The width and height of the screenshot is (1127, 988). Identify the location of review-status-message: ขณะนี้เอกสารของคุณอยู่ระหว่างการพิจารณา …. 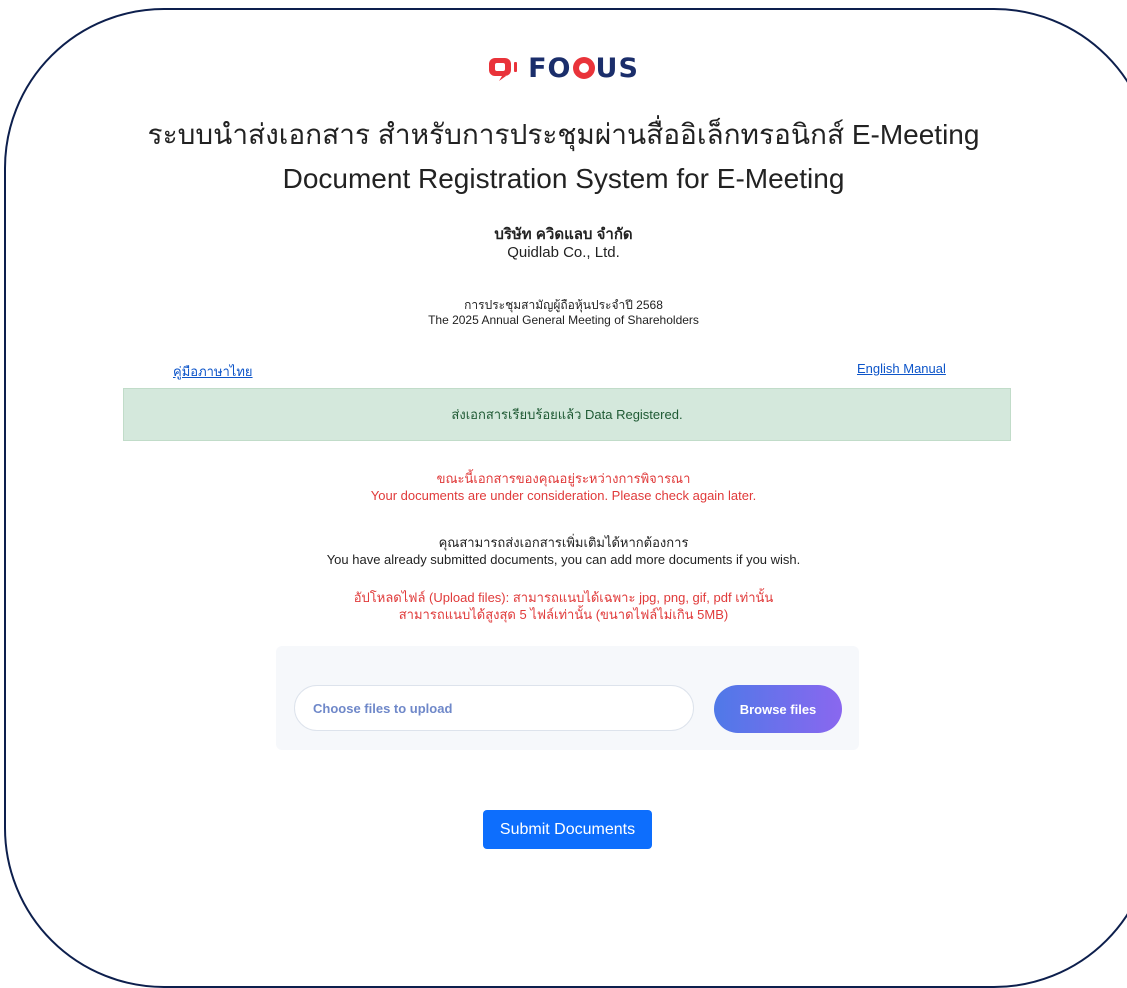
(563, 487).